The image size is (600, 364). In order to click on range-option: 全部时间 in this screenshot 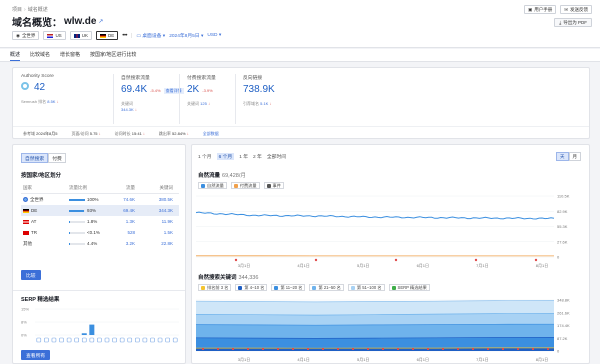, I will do `click(276, 156)`.